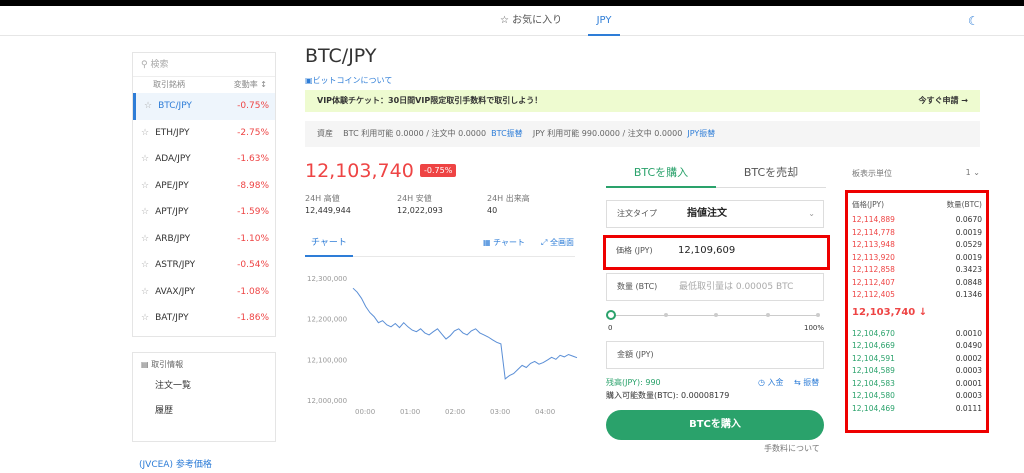  I want to click on buyable-quantity: 購入可能数量(BTC): 0.00008179, so click(667, 395).